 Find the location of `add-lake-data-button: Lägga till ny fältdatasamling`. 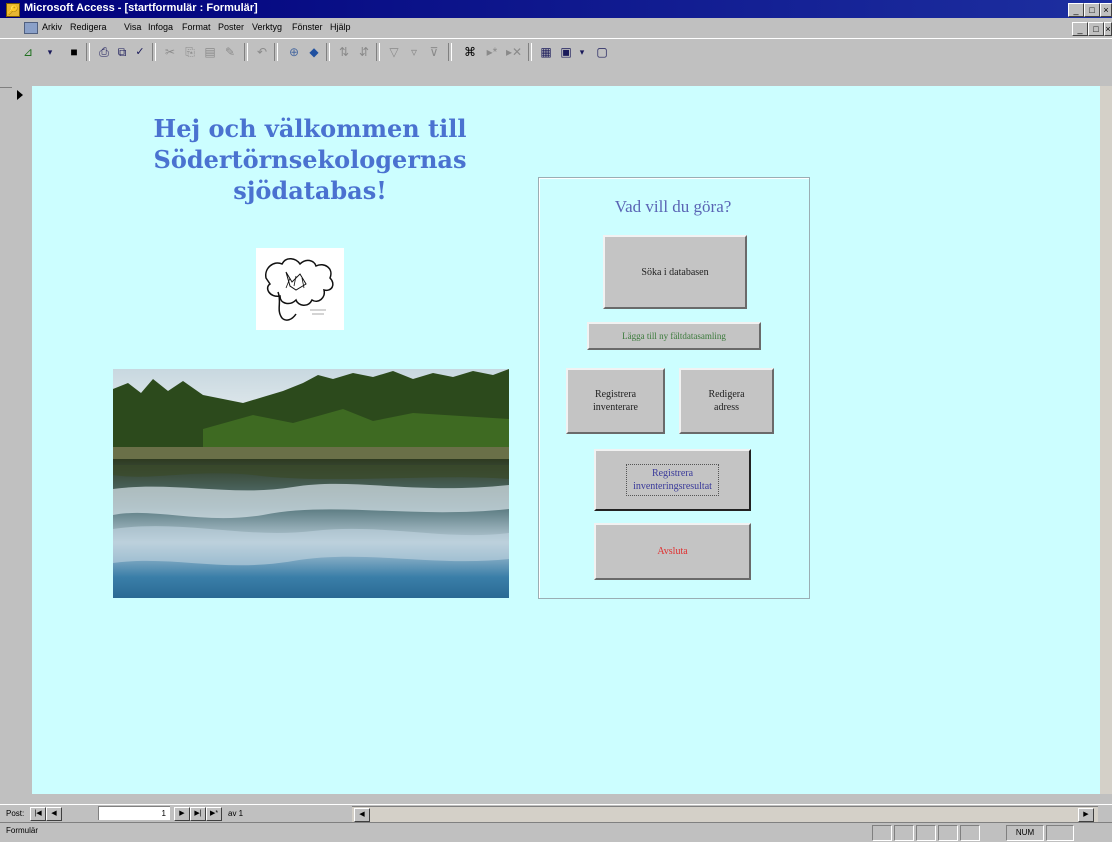

add-lake-data-button: Lägga till ny fältdatasamling is located at coordinates (674, 336).